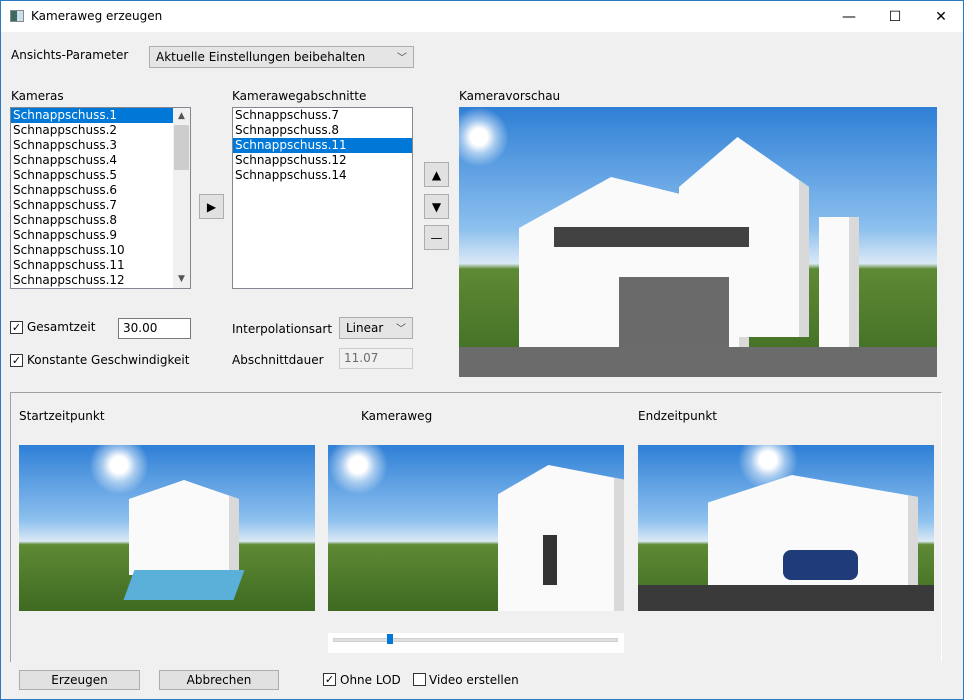 This screenshot has height=700, width=964. What do you see at coordinates (436, 174) in the screenshot?
I see `move-up-button: ▲` at bounding box center [436, 174].